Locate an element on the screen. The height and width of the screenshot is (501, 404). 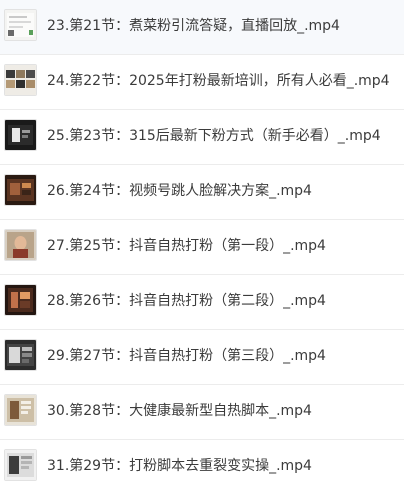
file-row: 29.第27节：抖音自热打粉（第三段）_.mp4 is located at coordinates (202, 357).